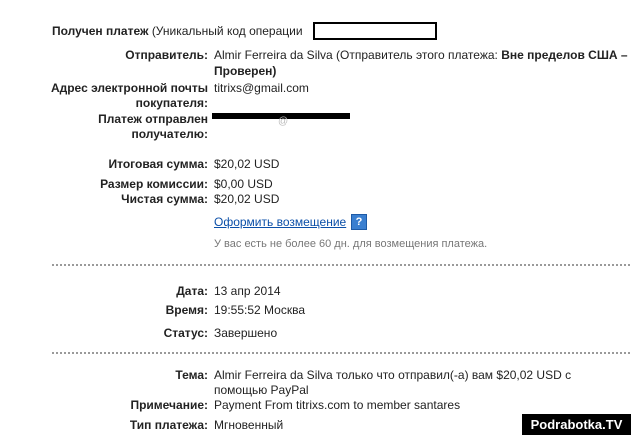 The image size is (631, 435). I want to click on time-label: Время:, so click(186, 310).